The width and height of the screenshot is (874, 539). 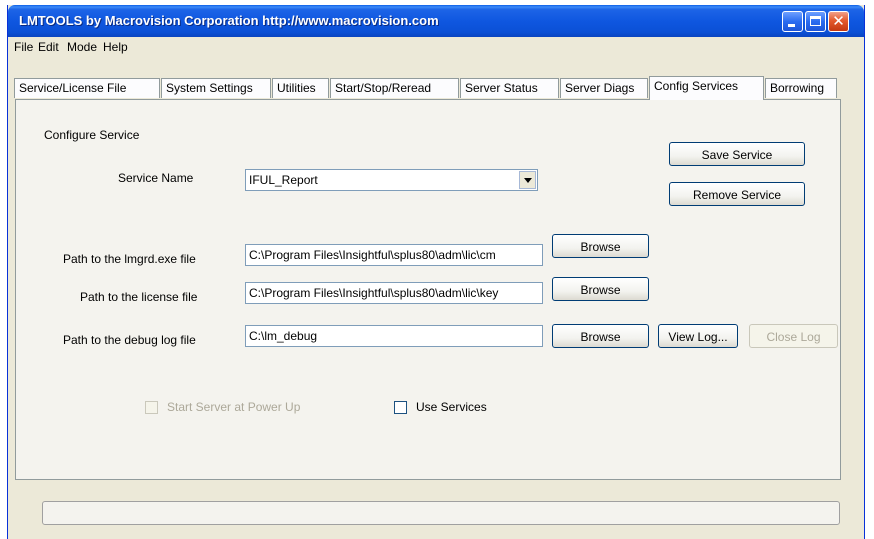 I want to click on tab-service-license-file: Service/License File, so click(x=87, y=88).